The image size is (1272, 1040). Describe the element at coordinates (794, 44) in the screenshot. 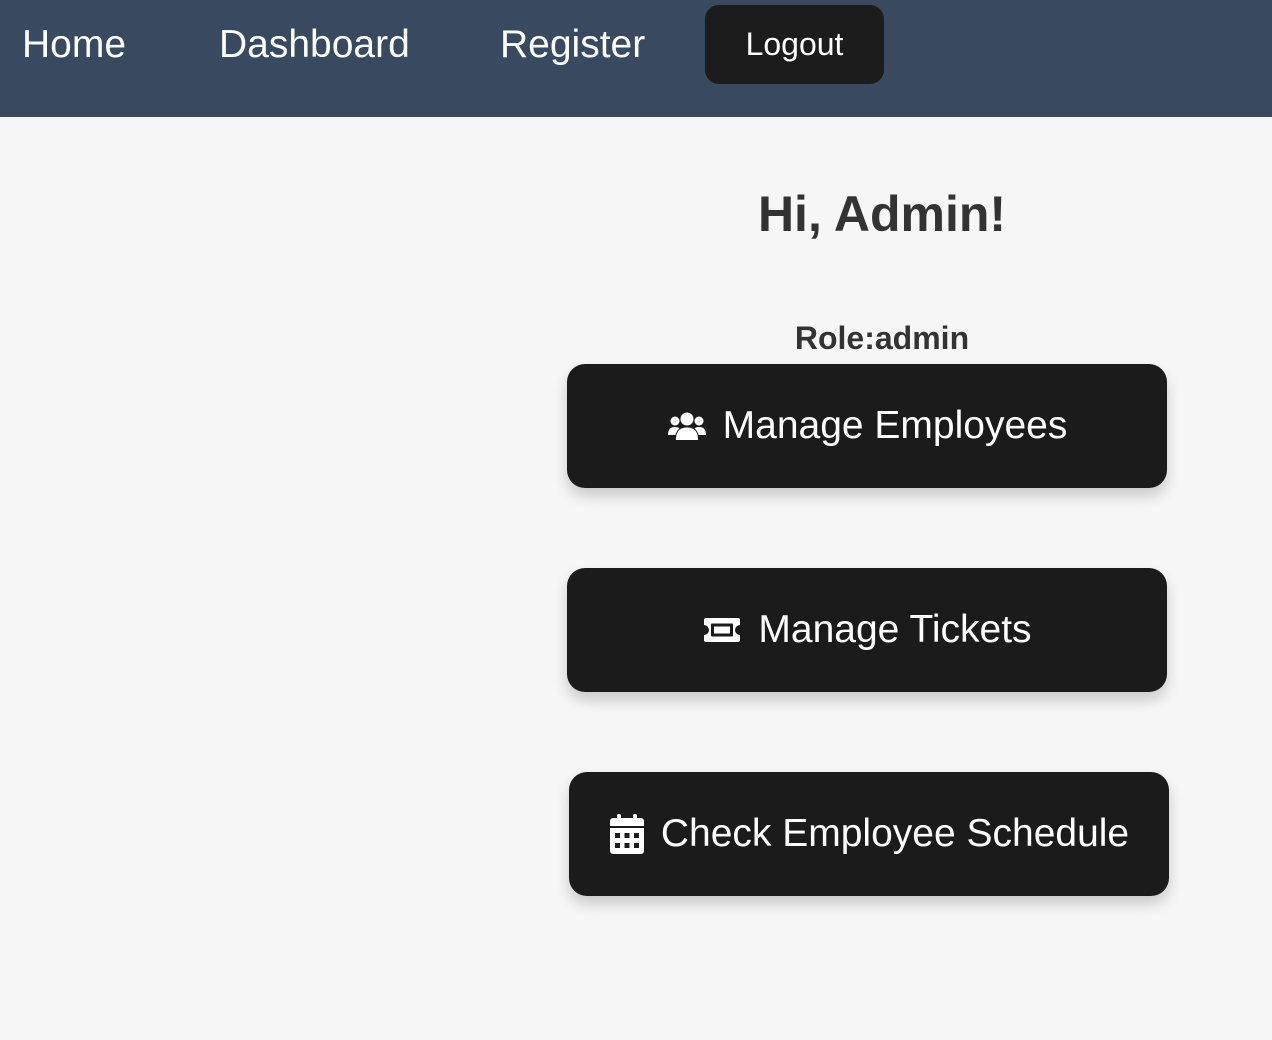

I see `logout-button: Logout` at that location.